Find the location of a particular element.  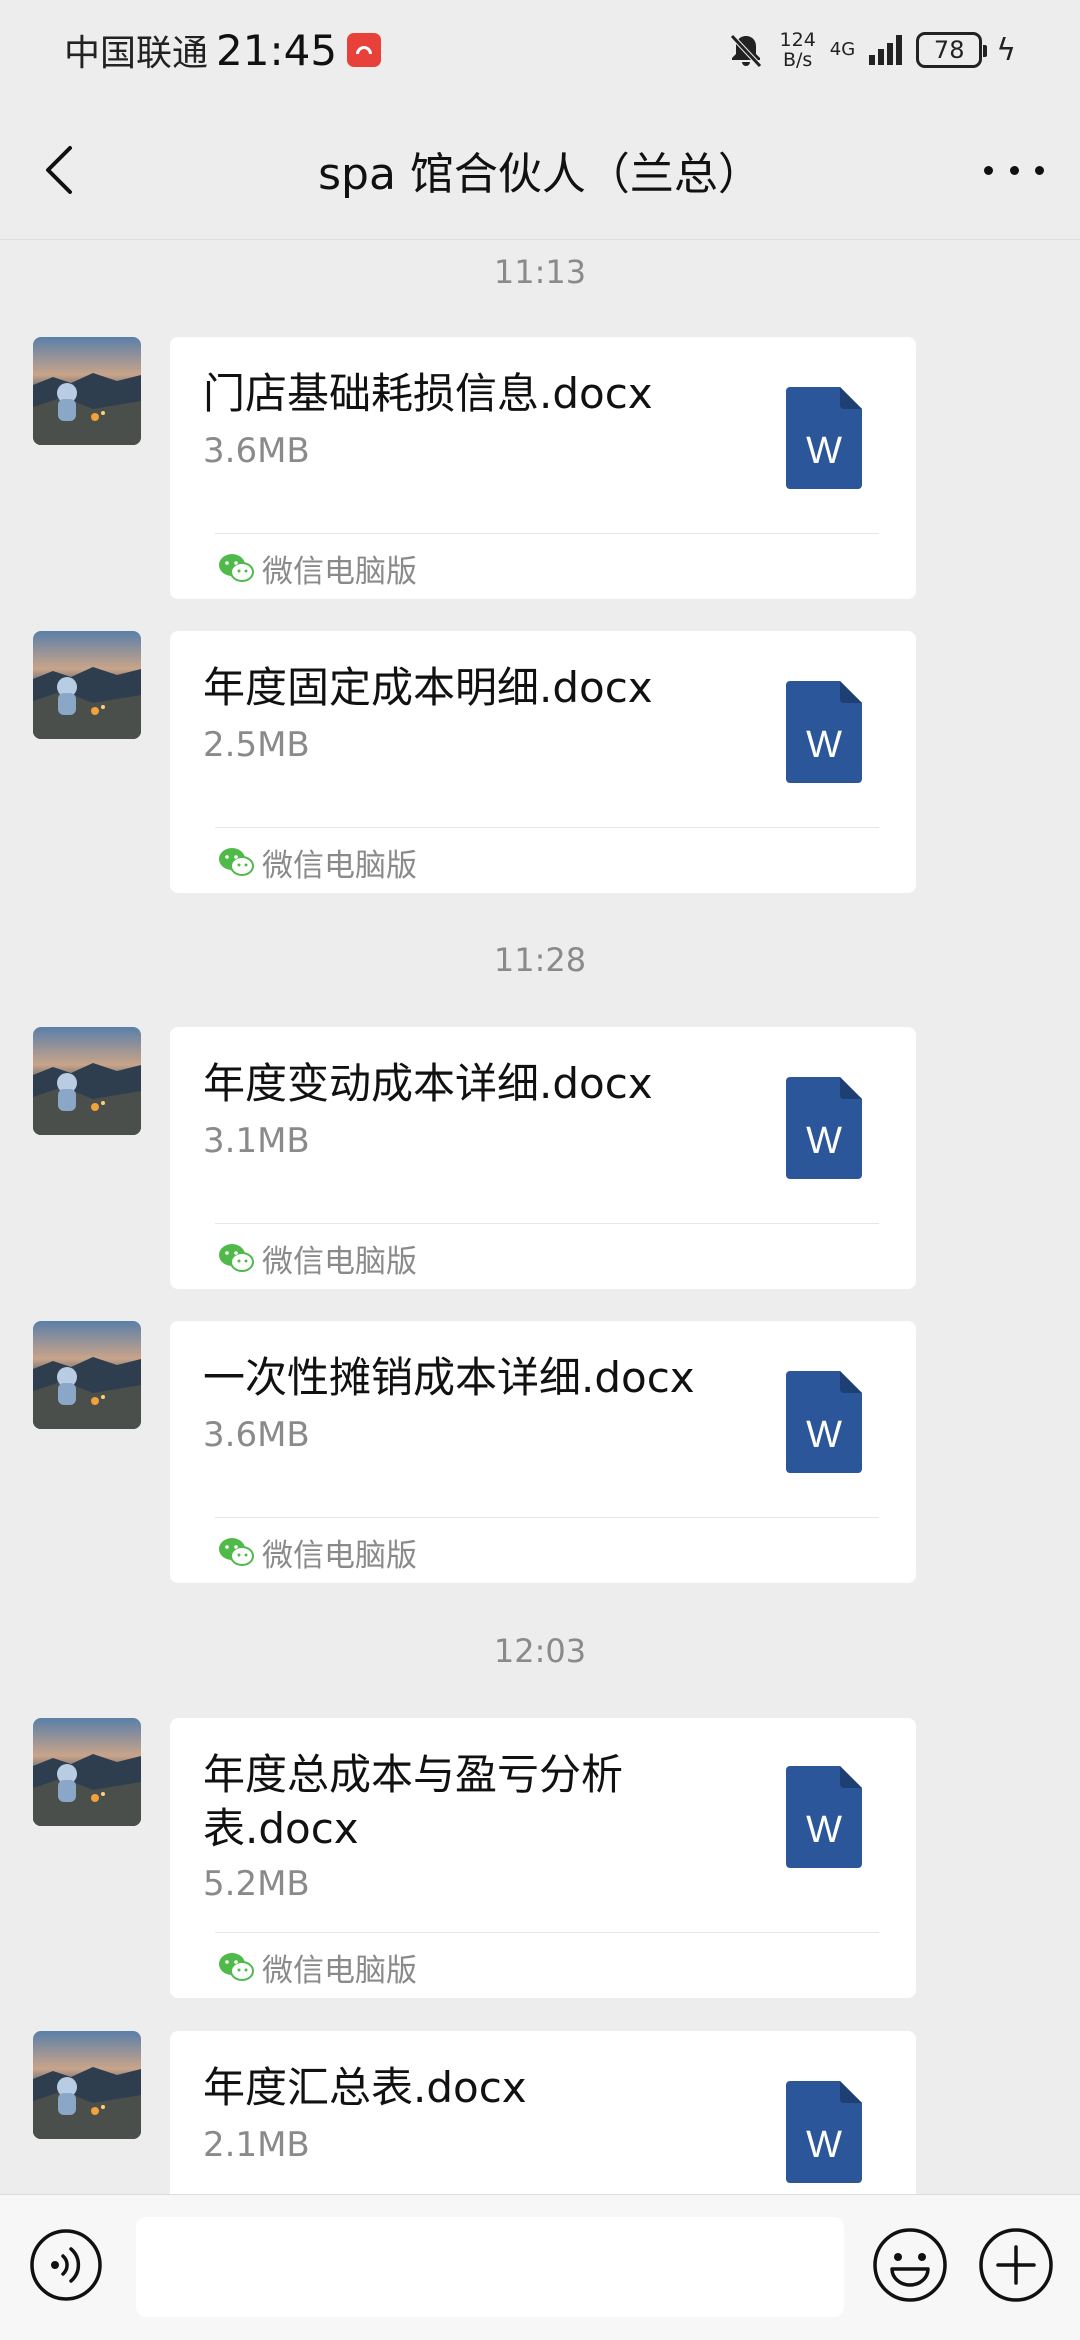

network-speed: 124 B/s is located at coordinates (798, 50).